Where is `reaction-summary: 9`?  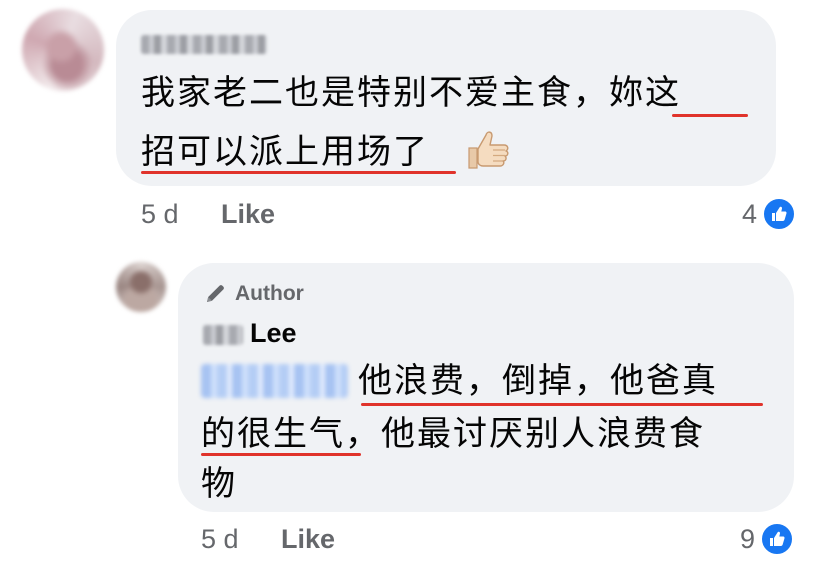
reaction-summary: 9 is located at coordinates (767, 539).